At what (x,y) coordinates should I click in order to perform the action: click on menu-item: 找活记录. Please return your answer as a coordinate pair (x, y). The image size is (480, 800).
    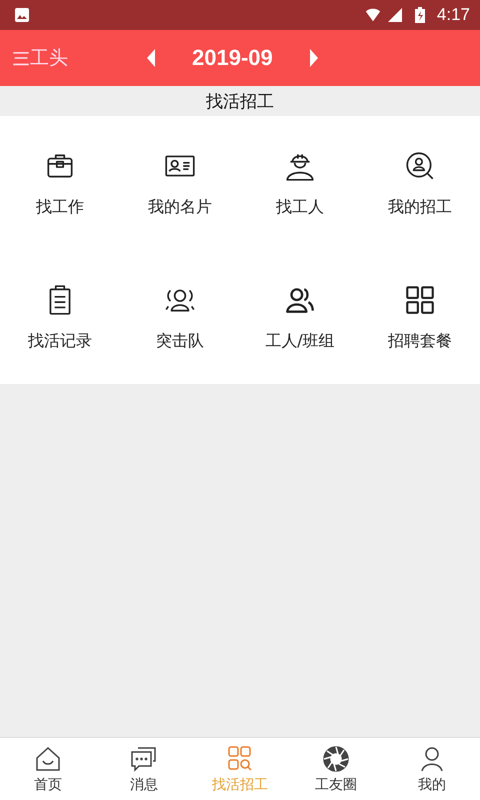
    Looking at the image, I should click on (60, 317).